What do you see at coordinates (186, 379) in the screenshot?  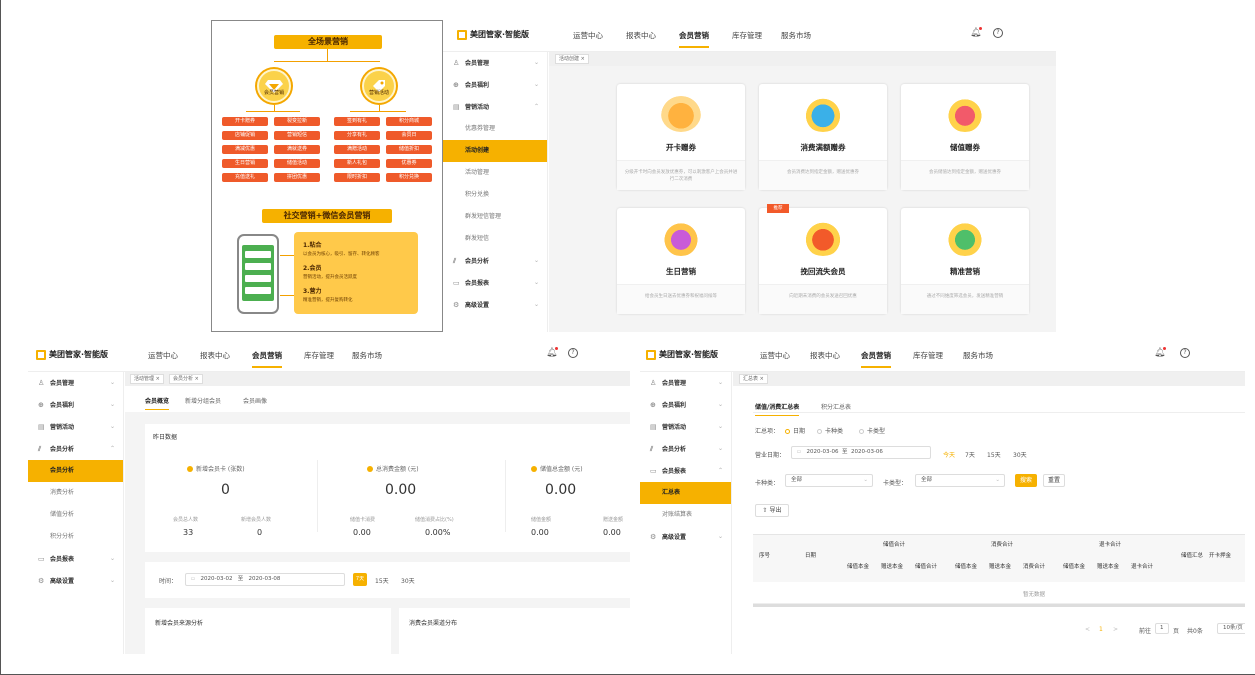 I see `tab-member-analysis: 会员分析 ×` at bounding box center [186, 379].